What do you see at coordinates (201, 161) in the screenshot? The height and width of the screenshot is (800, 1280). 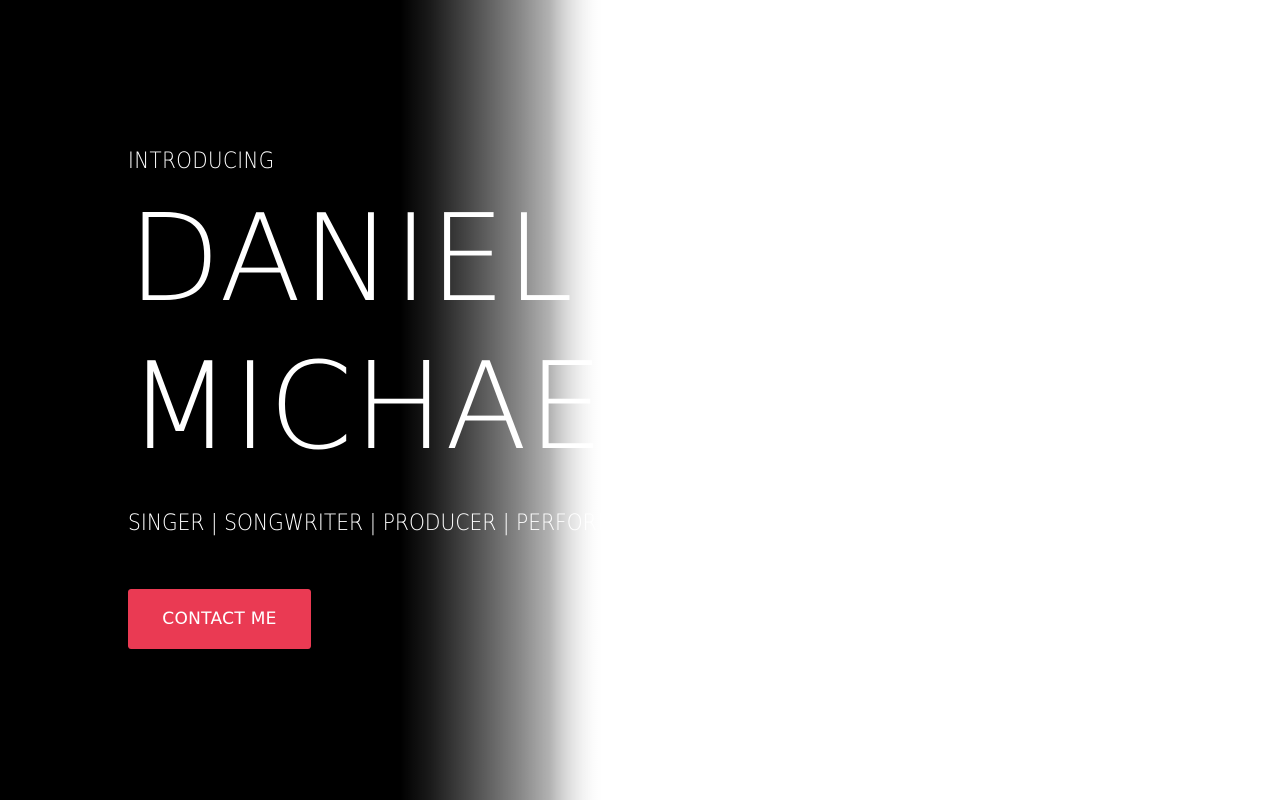 I see `hero-intro-label: INTRODUCING` at bounding box center [201, 161].